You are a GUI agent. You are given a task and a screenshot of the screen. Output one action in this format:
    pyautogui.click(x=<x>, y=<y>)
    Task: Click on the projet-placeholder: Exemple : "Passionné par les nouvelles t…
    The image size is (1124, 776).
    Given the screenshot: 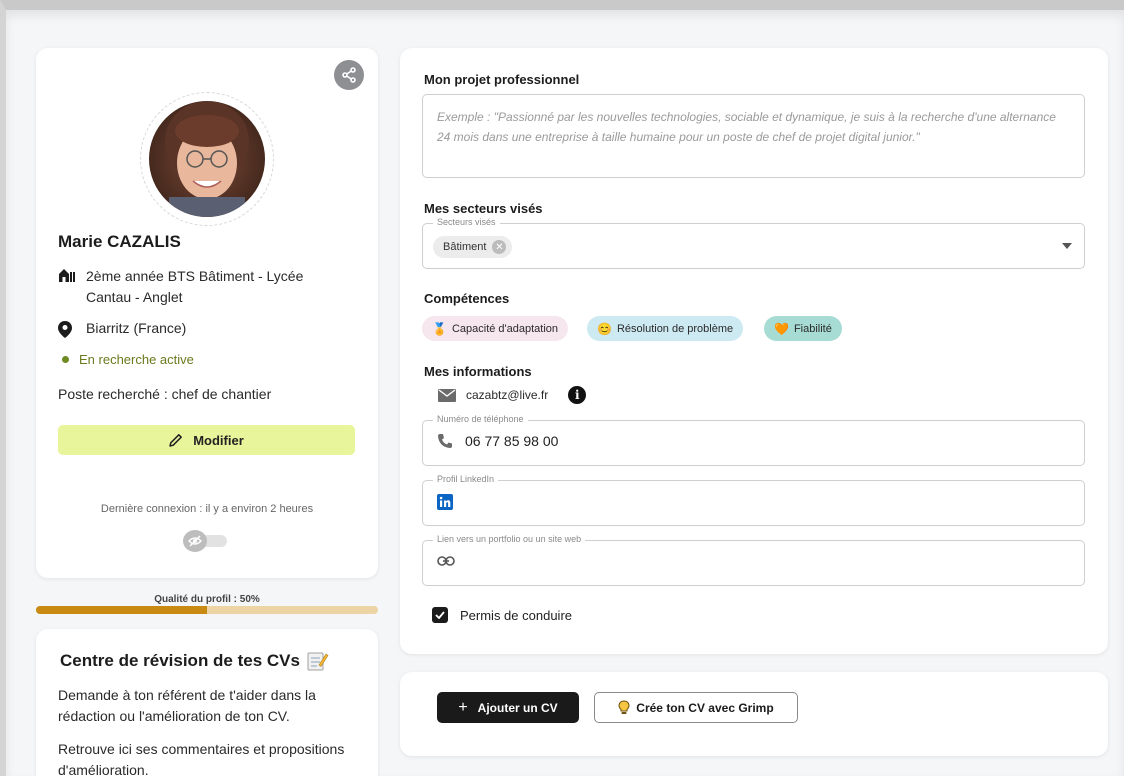 What is the action you would take?
    pyautogui.click(x=746, y=127)
    